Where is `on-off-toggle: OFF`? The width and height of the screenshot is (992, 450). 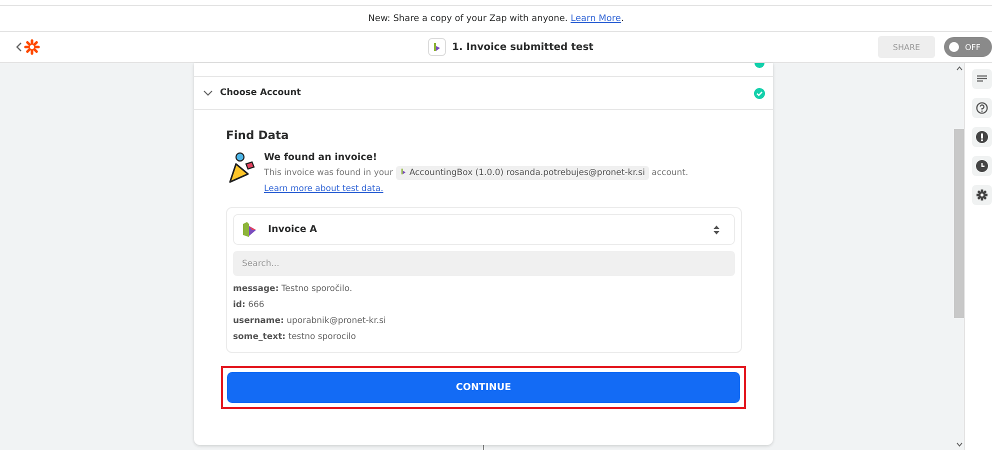 on-off-toggle: OFF is located at coordinates (968, 47).